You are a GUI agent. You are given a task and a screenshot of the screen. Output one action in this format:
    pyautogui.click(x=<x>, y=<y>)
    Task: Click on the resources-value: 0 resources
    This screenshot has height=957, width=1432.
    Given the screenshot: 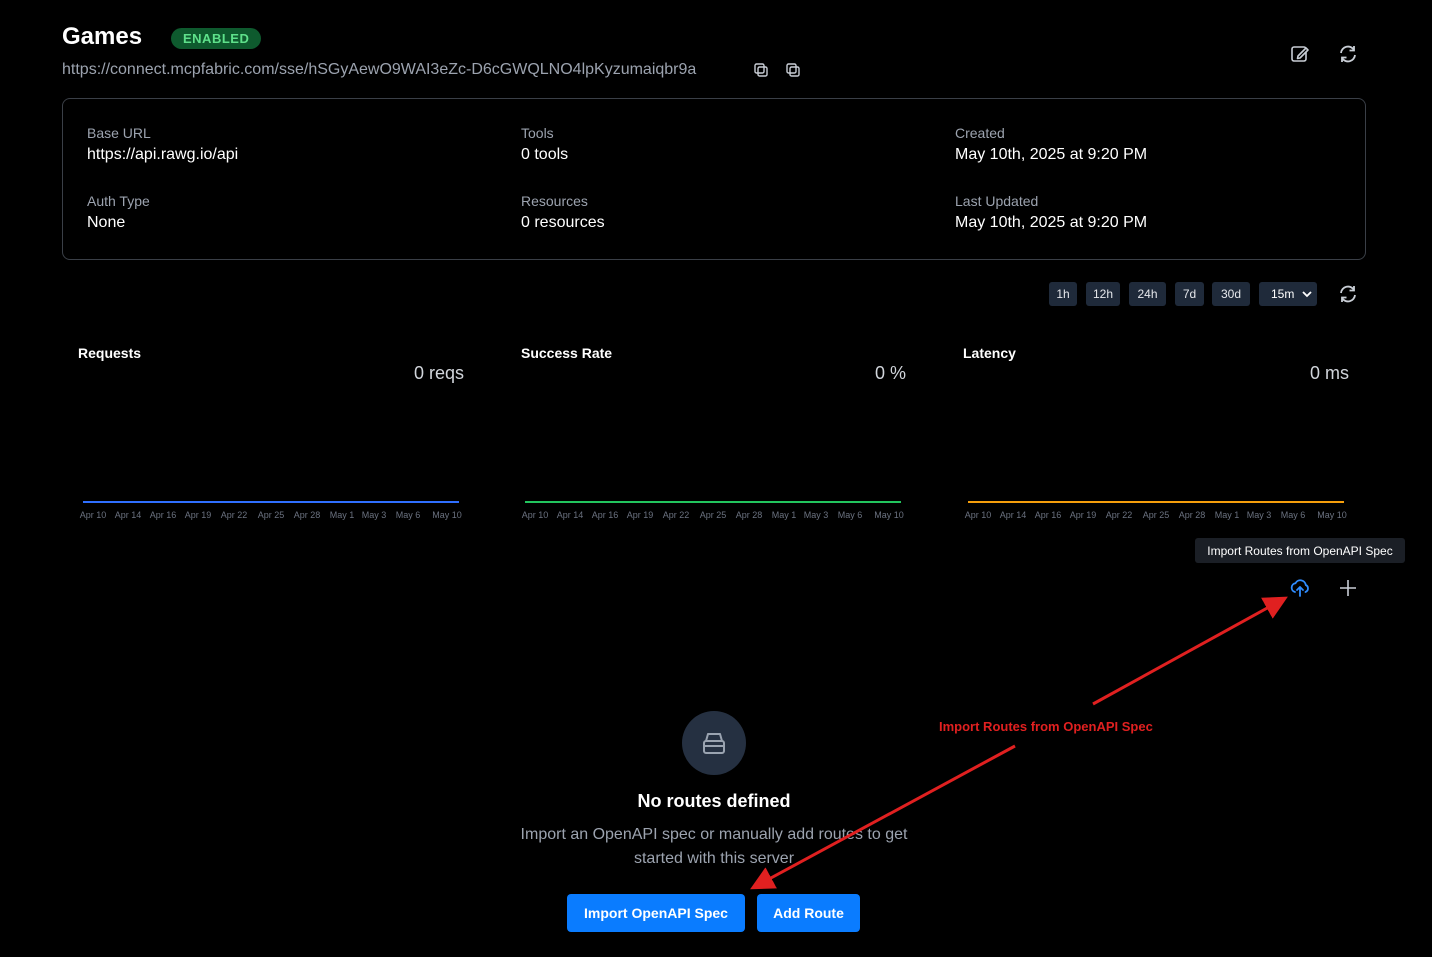 What is the action you would take?
    pyautogui.click(x=563, y=222)
    